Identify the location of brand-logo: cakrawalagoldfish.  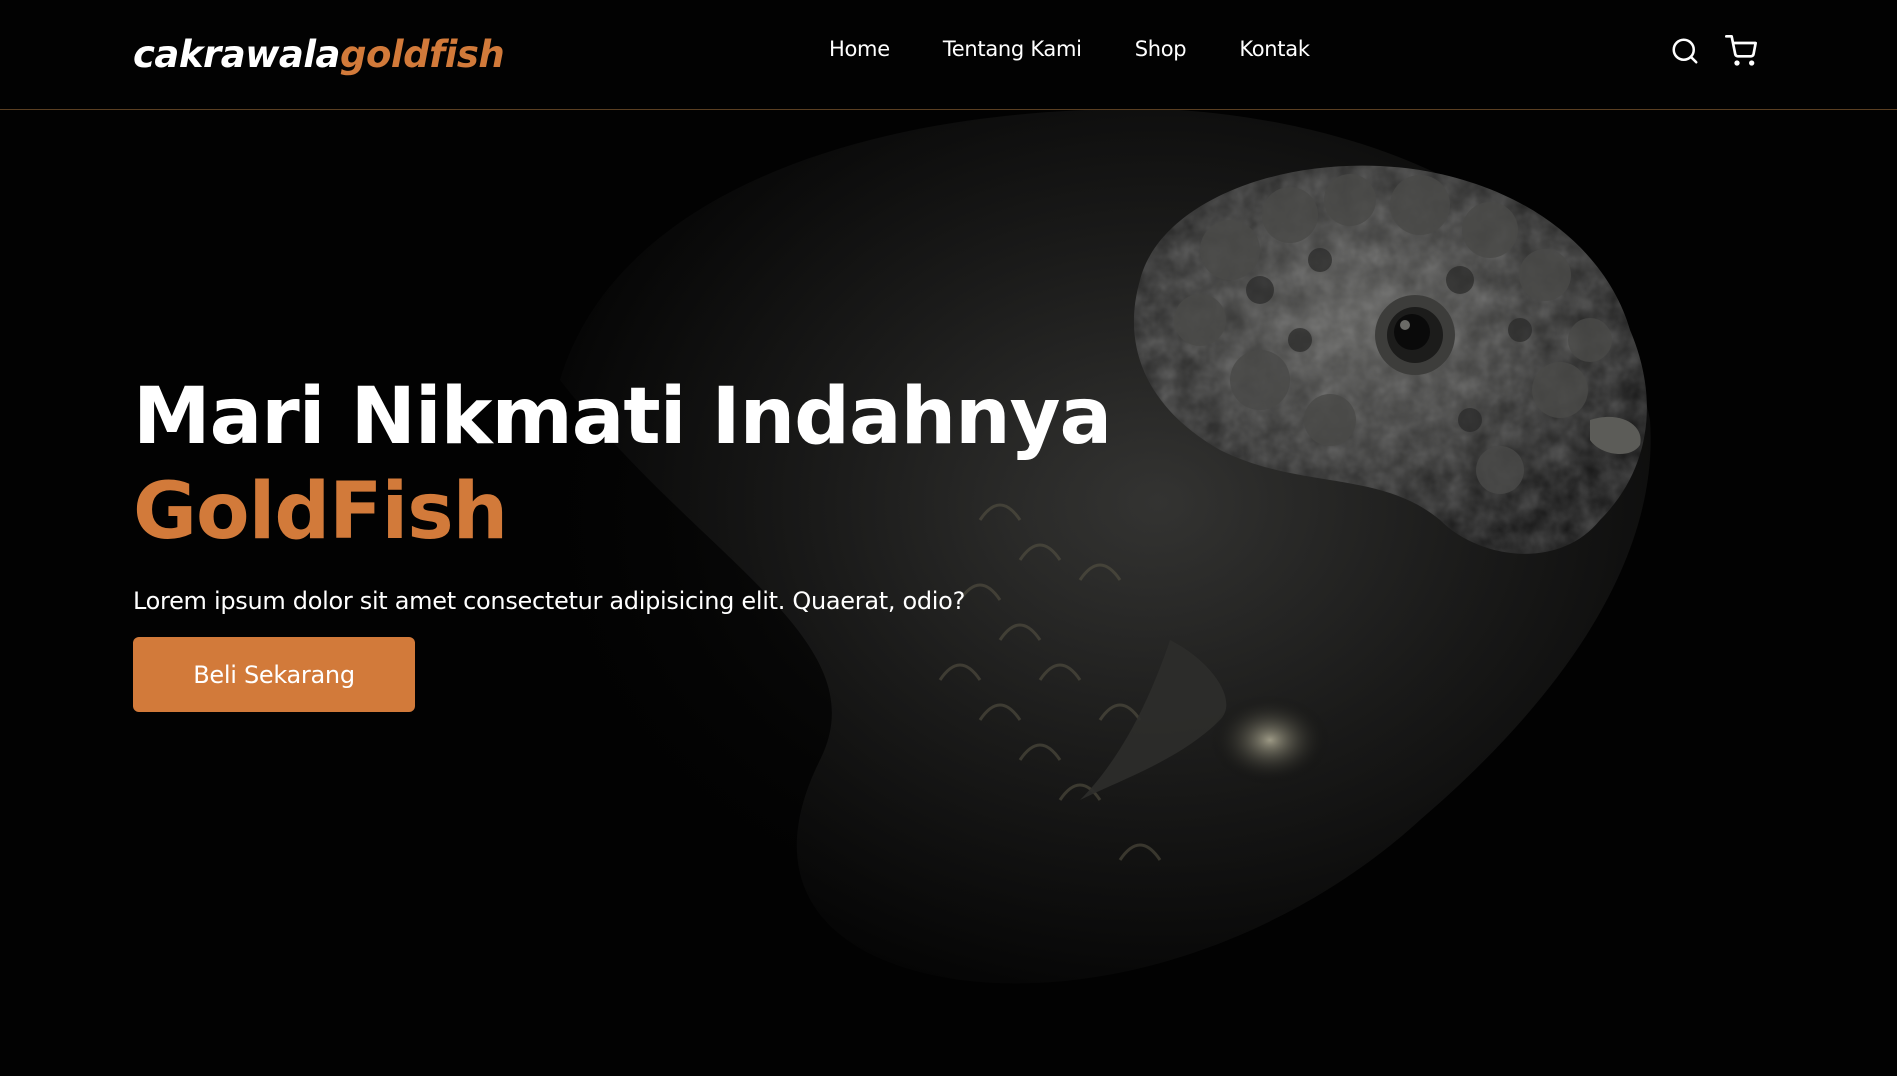
(319, 55).